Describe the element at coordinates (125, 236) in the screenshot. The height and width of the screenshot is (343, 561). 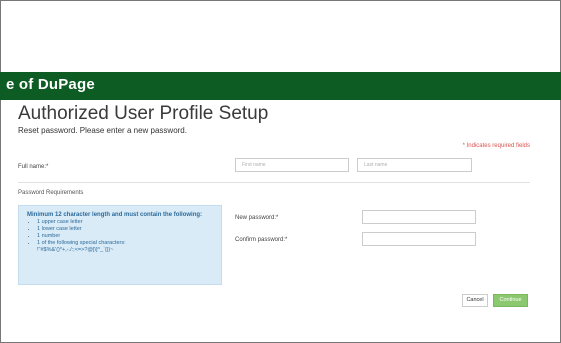
I see `list-item: 1 number` at that location.